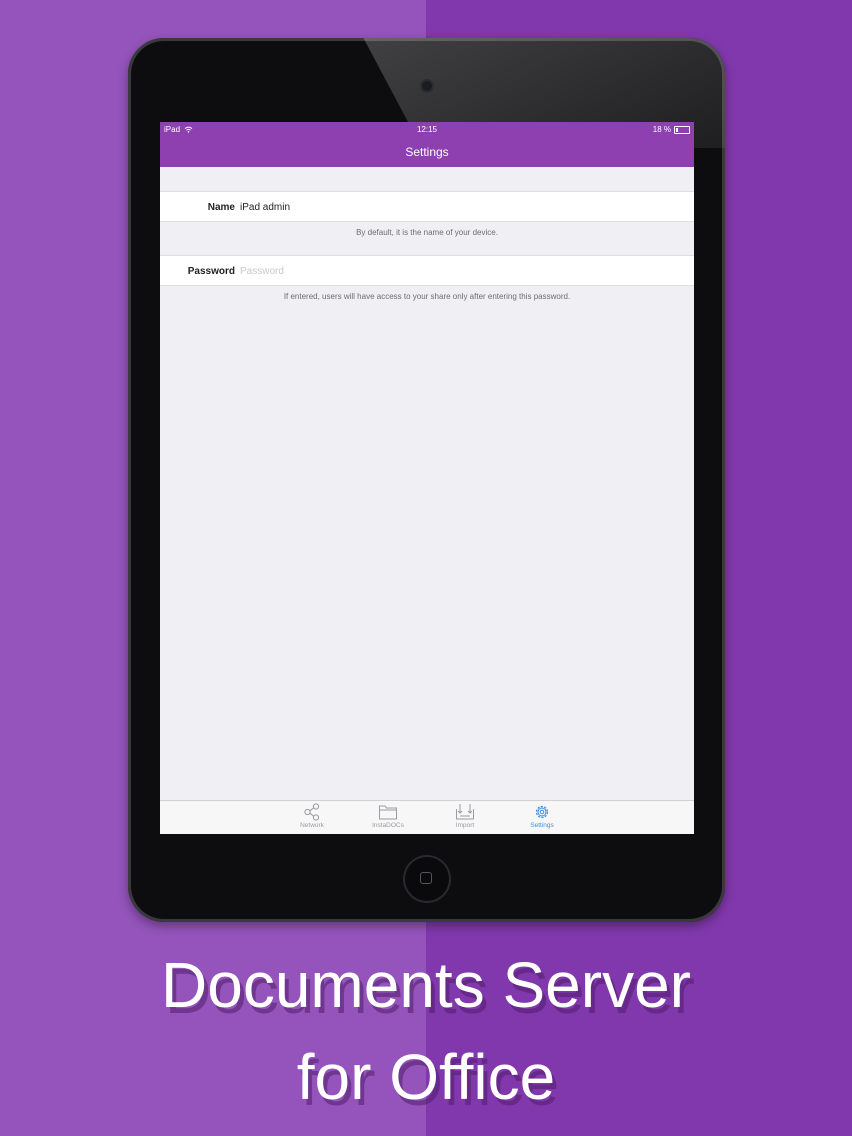  What do you see at coordinates (312, 812) in the screenshot?
I see `share-icon` at bounding box center [312, 812].